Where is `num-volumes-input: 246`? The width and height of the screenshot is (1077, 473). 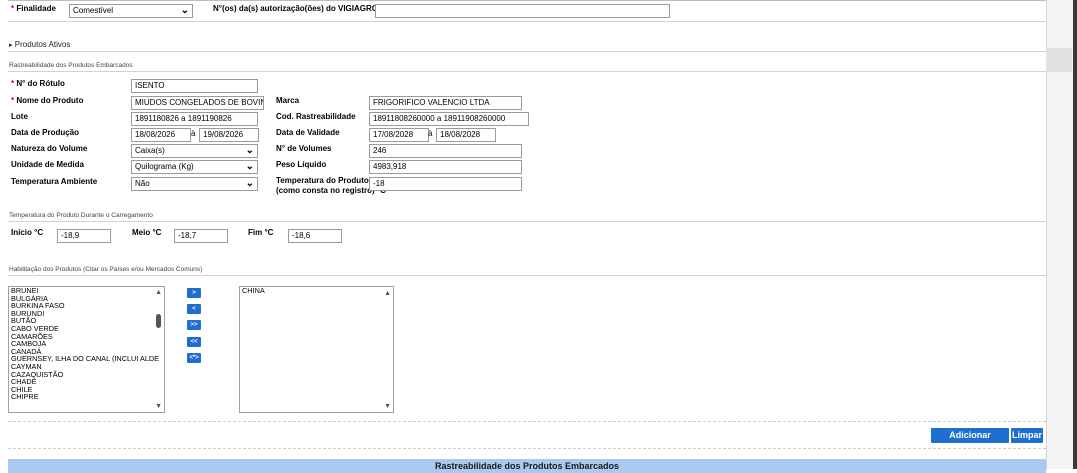 num-volumes-input: 246 is located at coordinates (445, 151).